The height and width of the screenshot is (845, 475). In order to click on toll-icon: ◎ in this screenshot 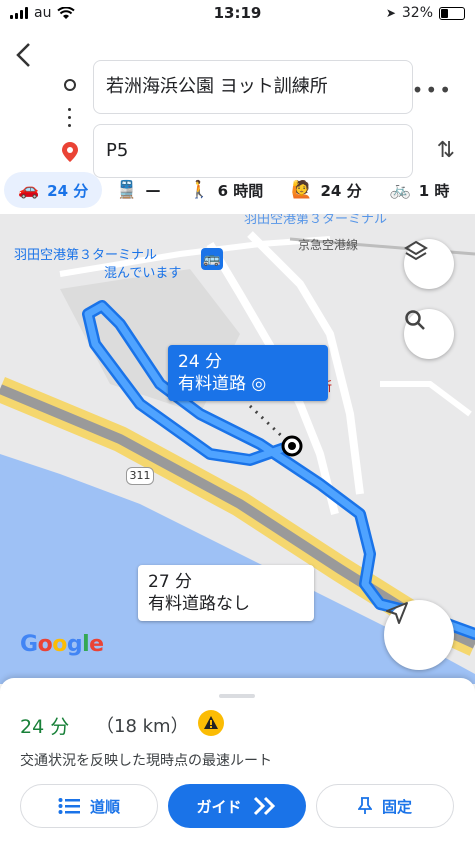, I will do `click(259, 384)`.